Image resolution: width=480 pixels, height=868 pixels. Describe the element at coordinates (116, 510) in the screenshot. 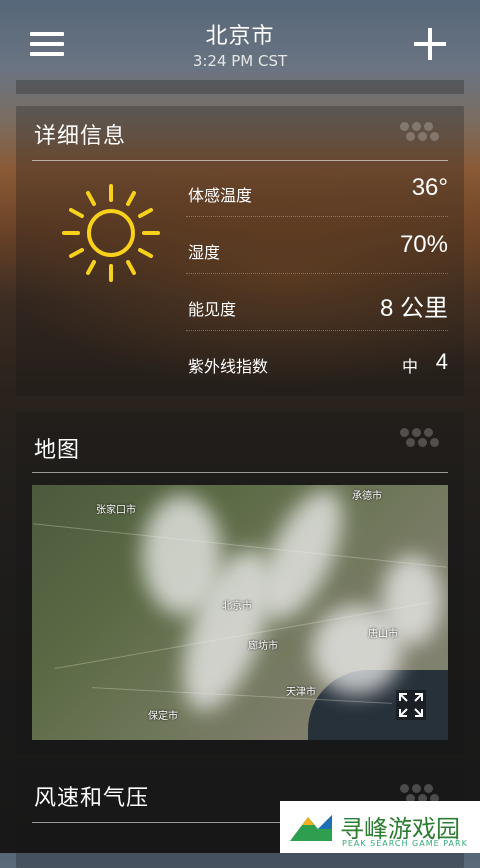

I see `map-city-label: 张家口市` at that location.